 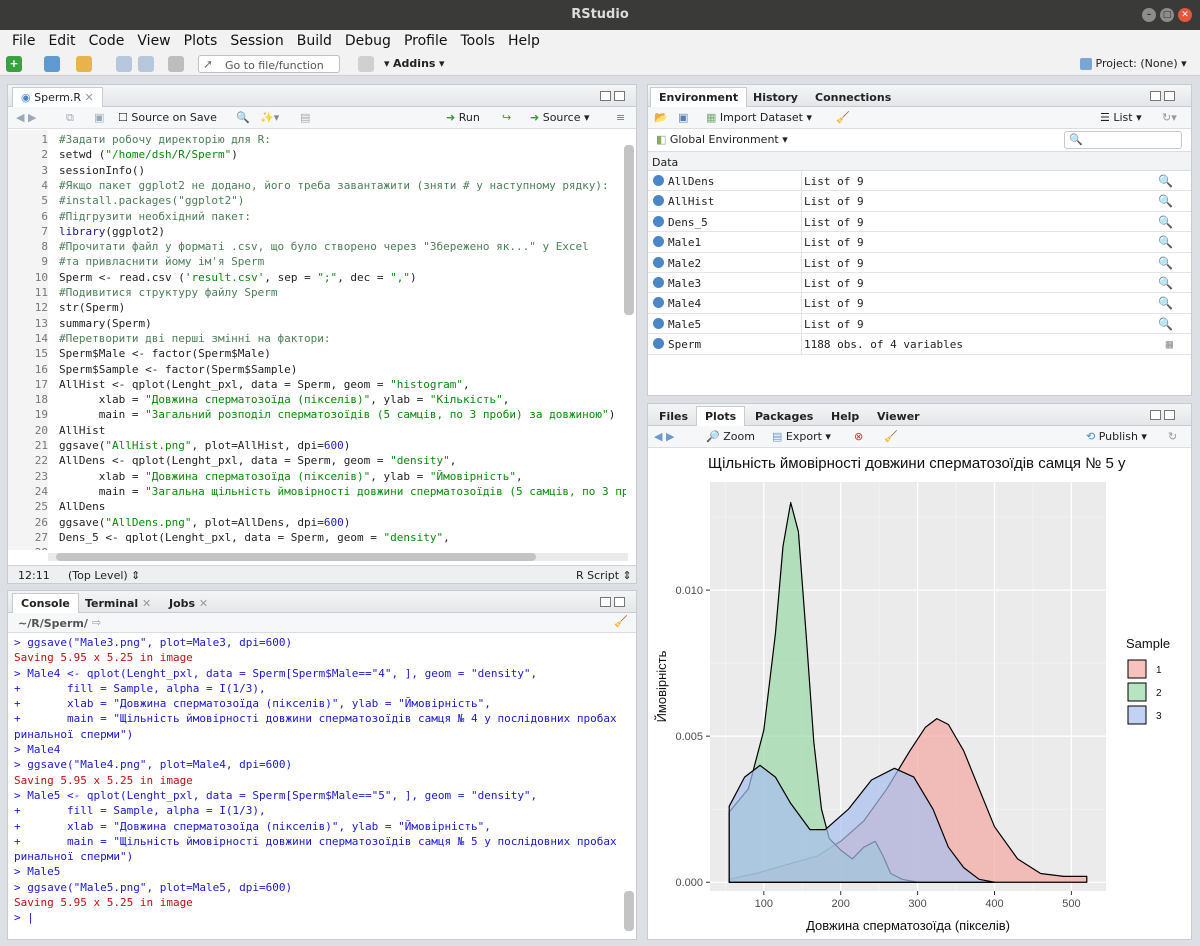 What do you see at coordinates (99, 117) in the screenshot?
I see `save-icon: ▣` at bounding box center [99, 117].